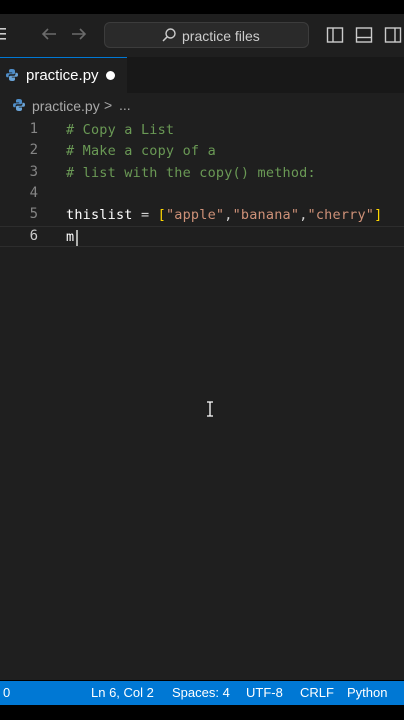  Describe the element at coordinates (169, 35) in the screenshot. I see `search-icon` at that location.